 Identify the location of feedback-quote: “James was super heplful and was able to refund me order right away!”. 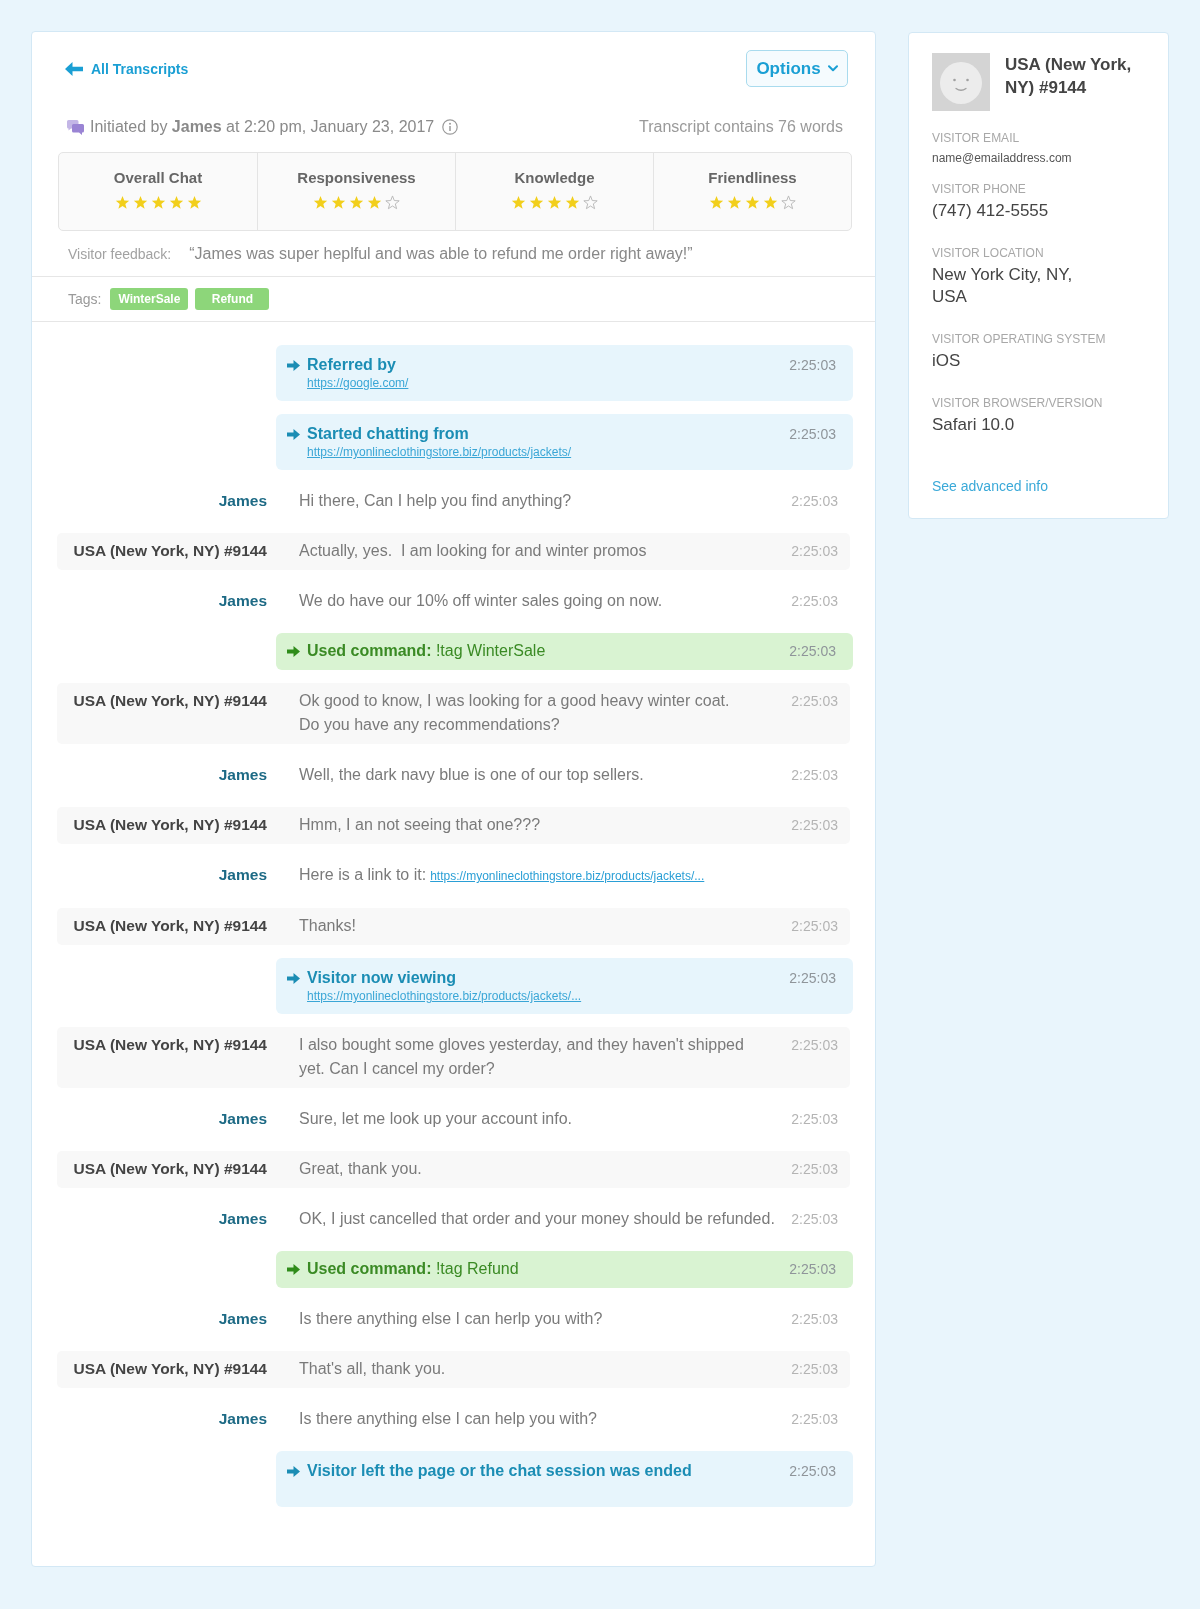
(441, 254).